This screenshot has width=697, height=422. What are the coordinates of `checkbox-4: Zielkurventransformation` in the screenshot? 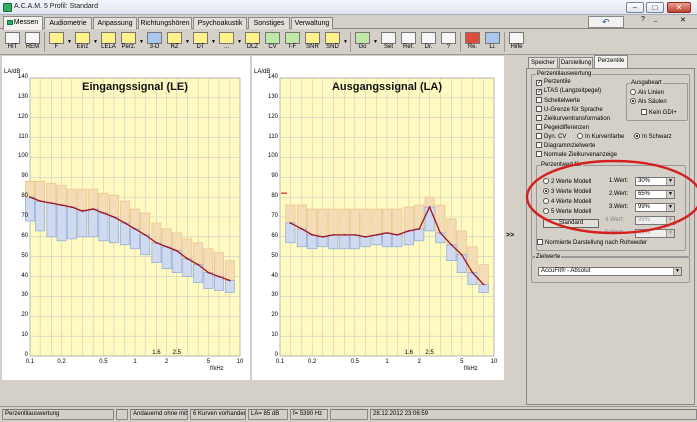 It's located at (573, 119).